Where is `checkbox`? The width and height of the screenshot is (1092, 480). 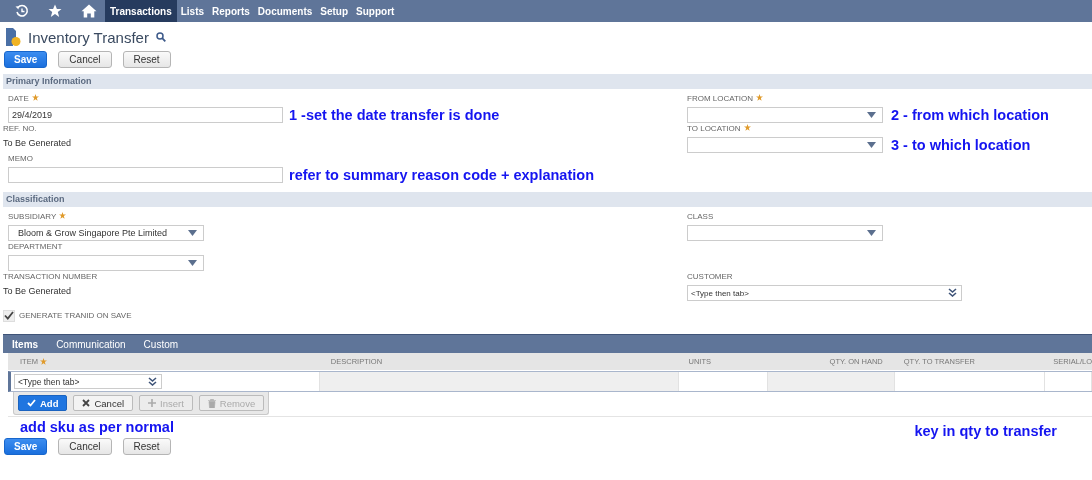
checkbox is located at coordinates (9, 315).